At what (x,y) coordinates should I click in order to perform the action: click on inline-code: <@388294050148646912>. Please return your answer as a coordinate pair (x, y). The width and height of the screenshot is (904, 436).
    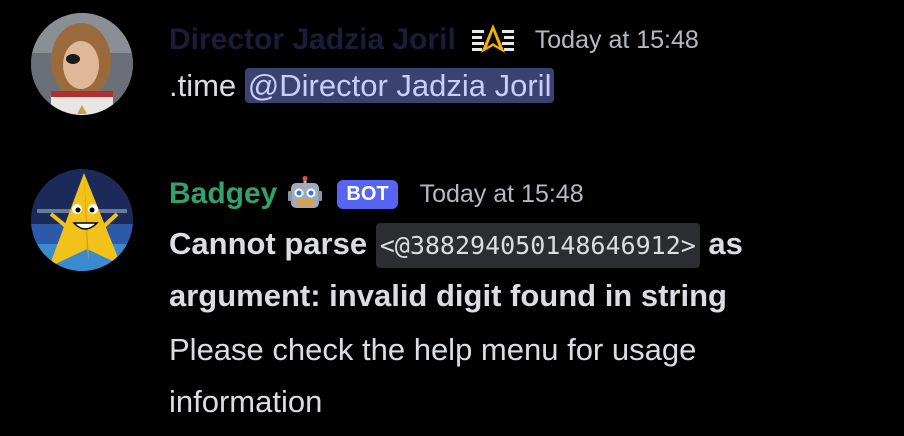
    Looking at the image, I should click on (537, 245).